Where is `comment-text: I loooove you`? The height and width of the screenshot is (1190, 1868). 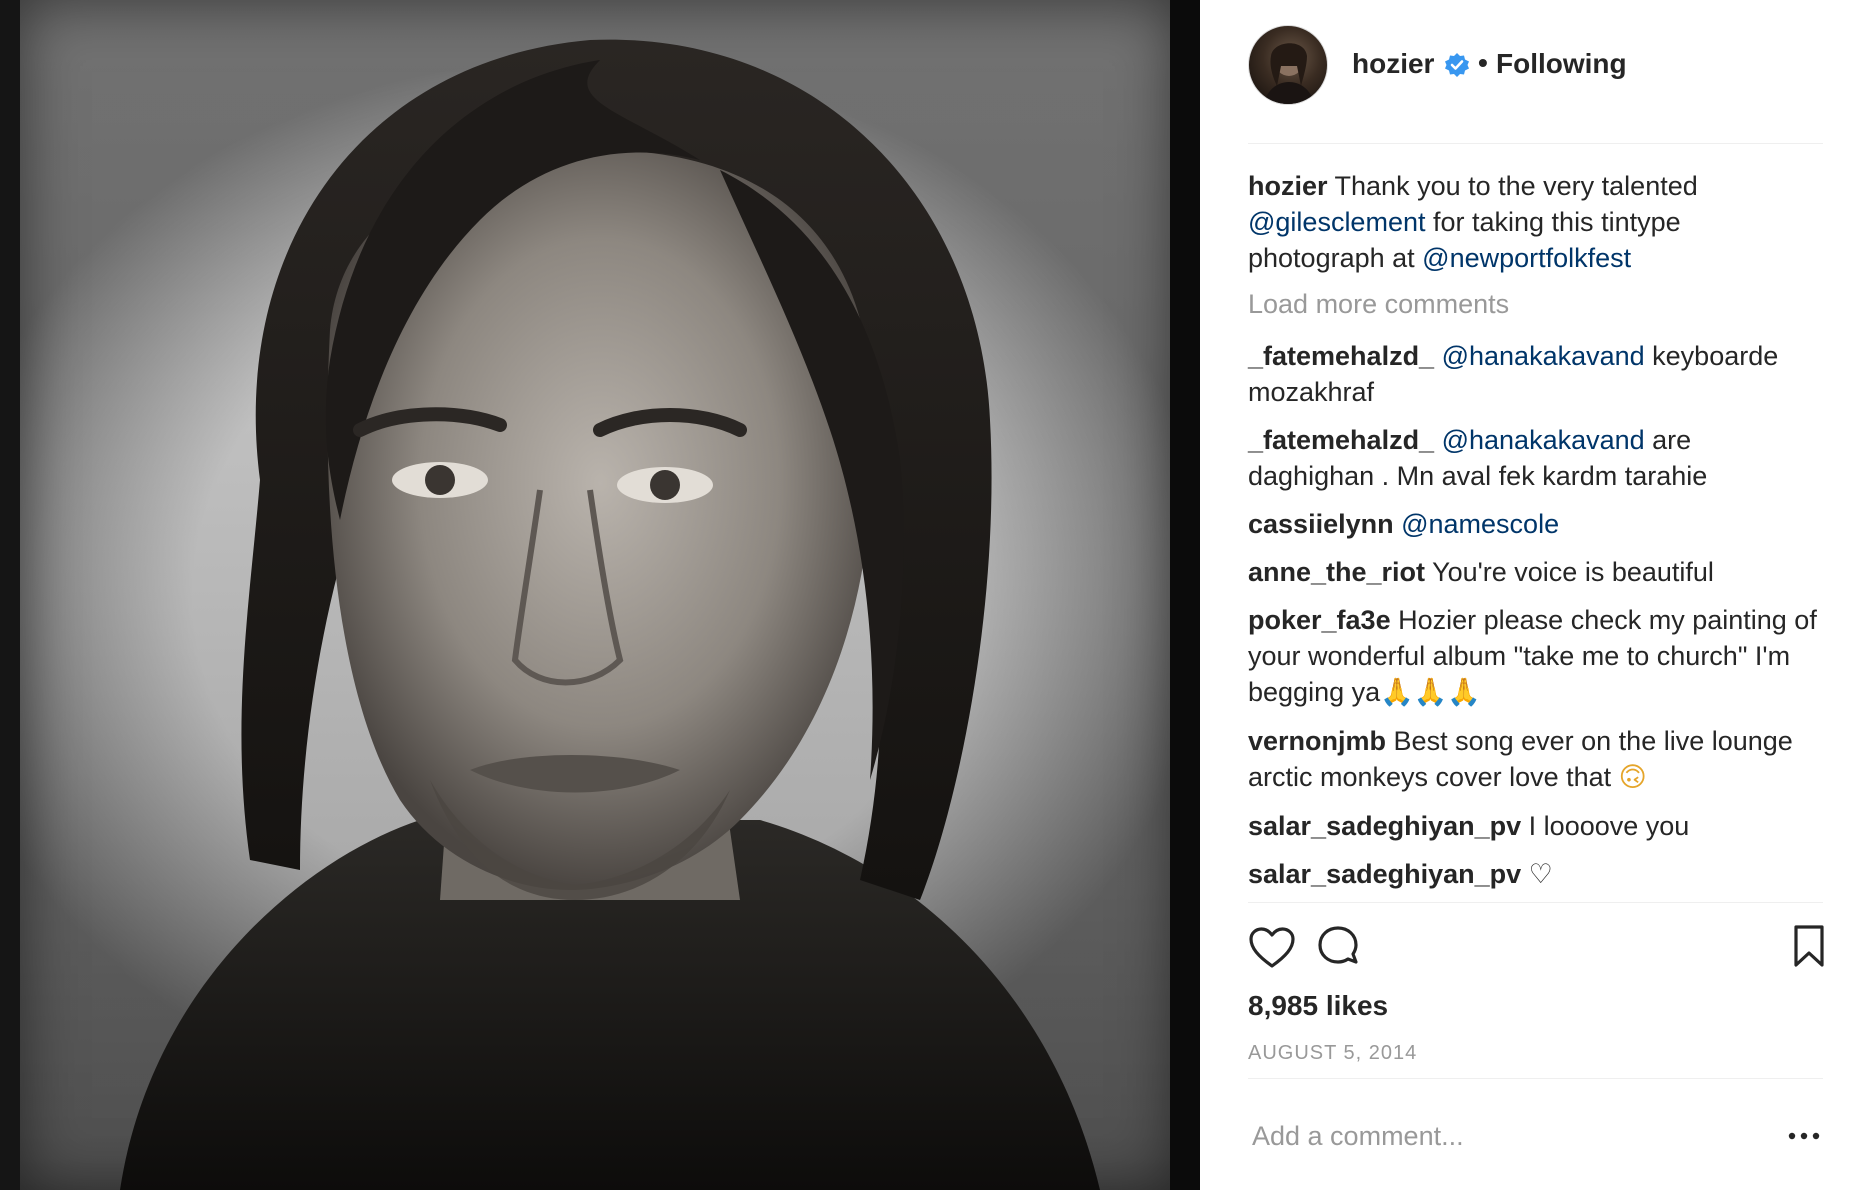
comment-text: I loooove you is located at coordinates (1609, 826).